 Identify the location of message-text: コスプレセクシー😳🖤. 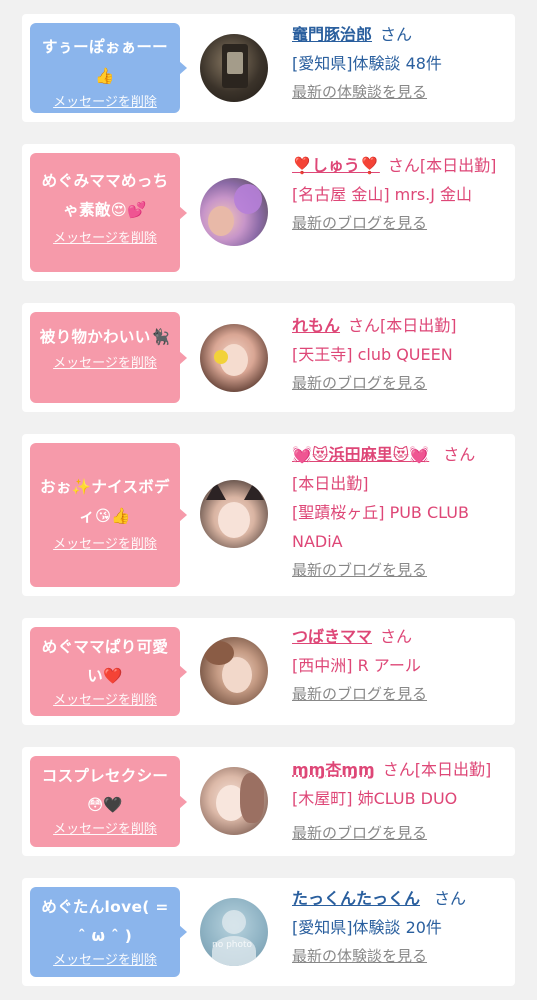
(105, 790).